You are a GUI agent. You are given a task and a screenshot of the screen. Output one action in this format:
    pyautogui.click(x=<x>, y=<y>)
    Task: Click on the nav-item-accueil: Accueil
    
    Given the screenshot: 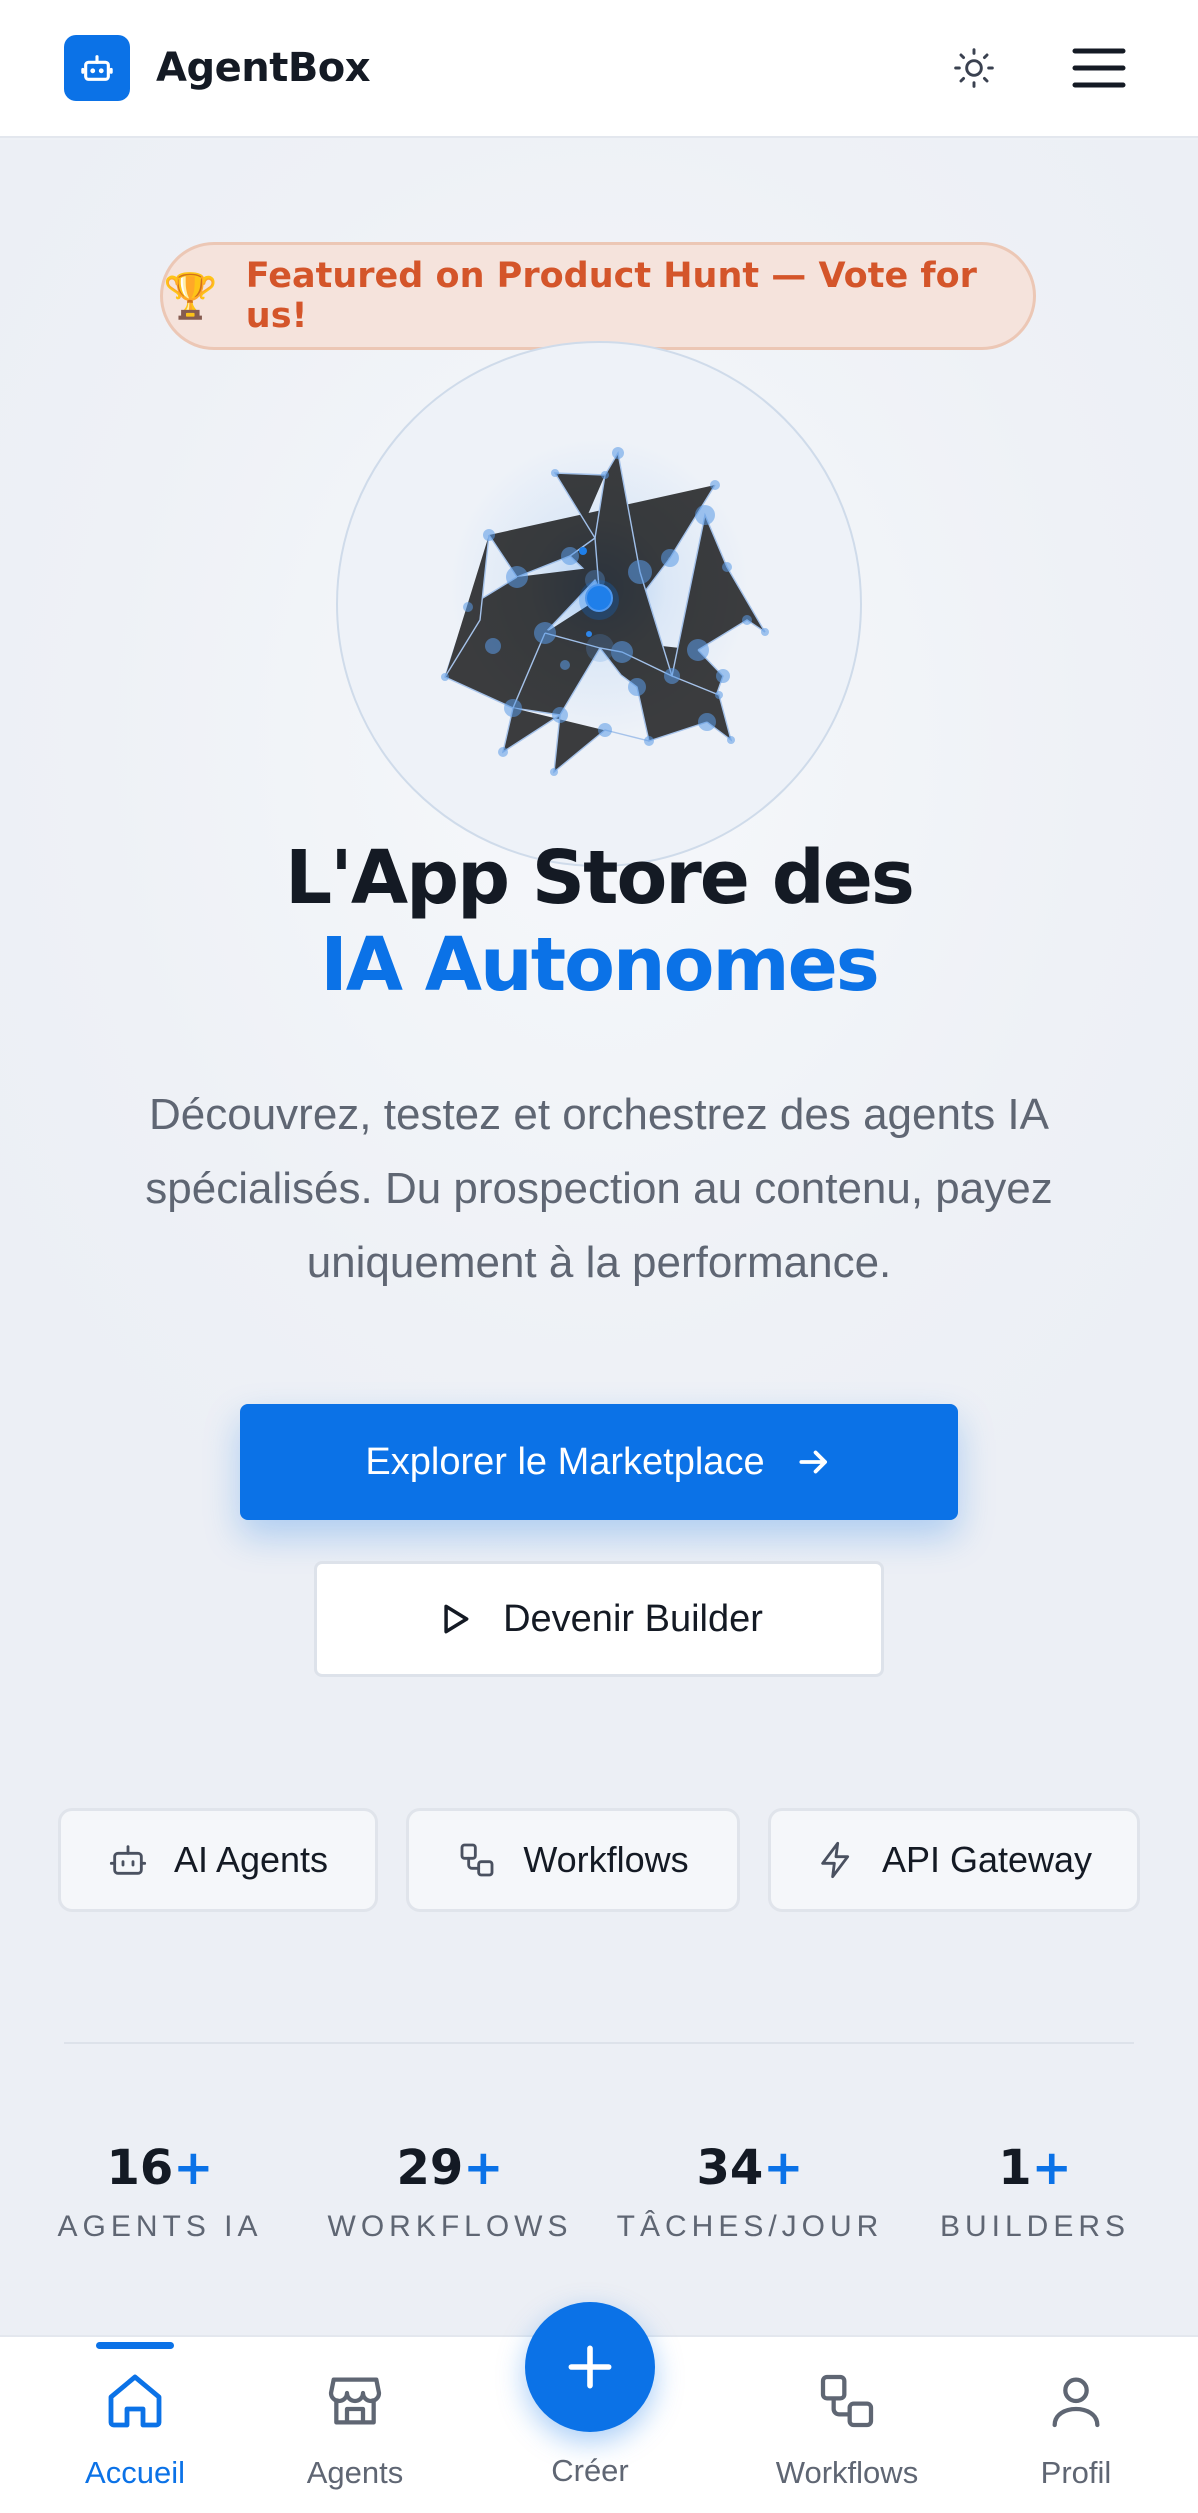 What is the action you would take?
    pyautogui.click(x=135, y=2425)
    